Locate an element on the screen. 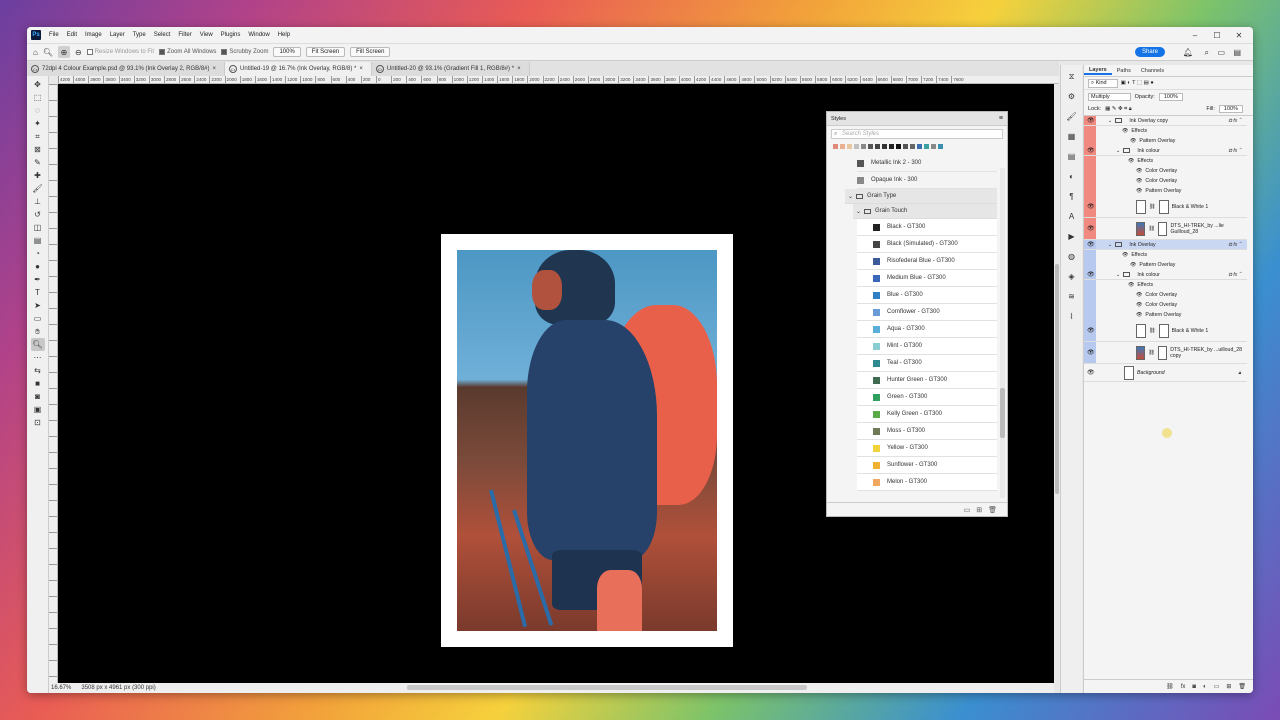 This screenshot has width=1280, height=720. document-page is located at coordinates (587, 440).